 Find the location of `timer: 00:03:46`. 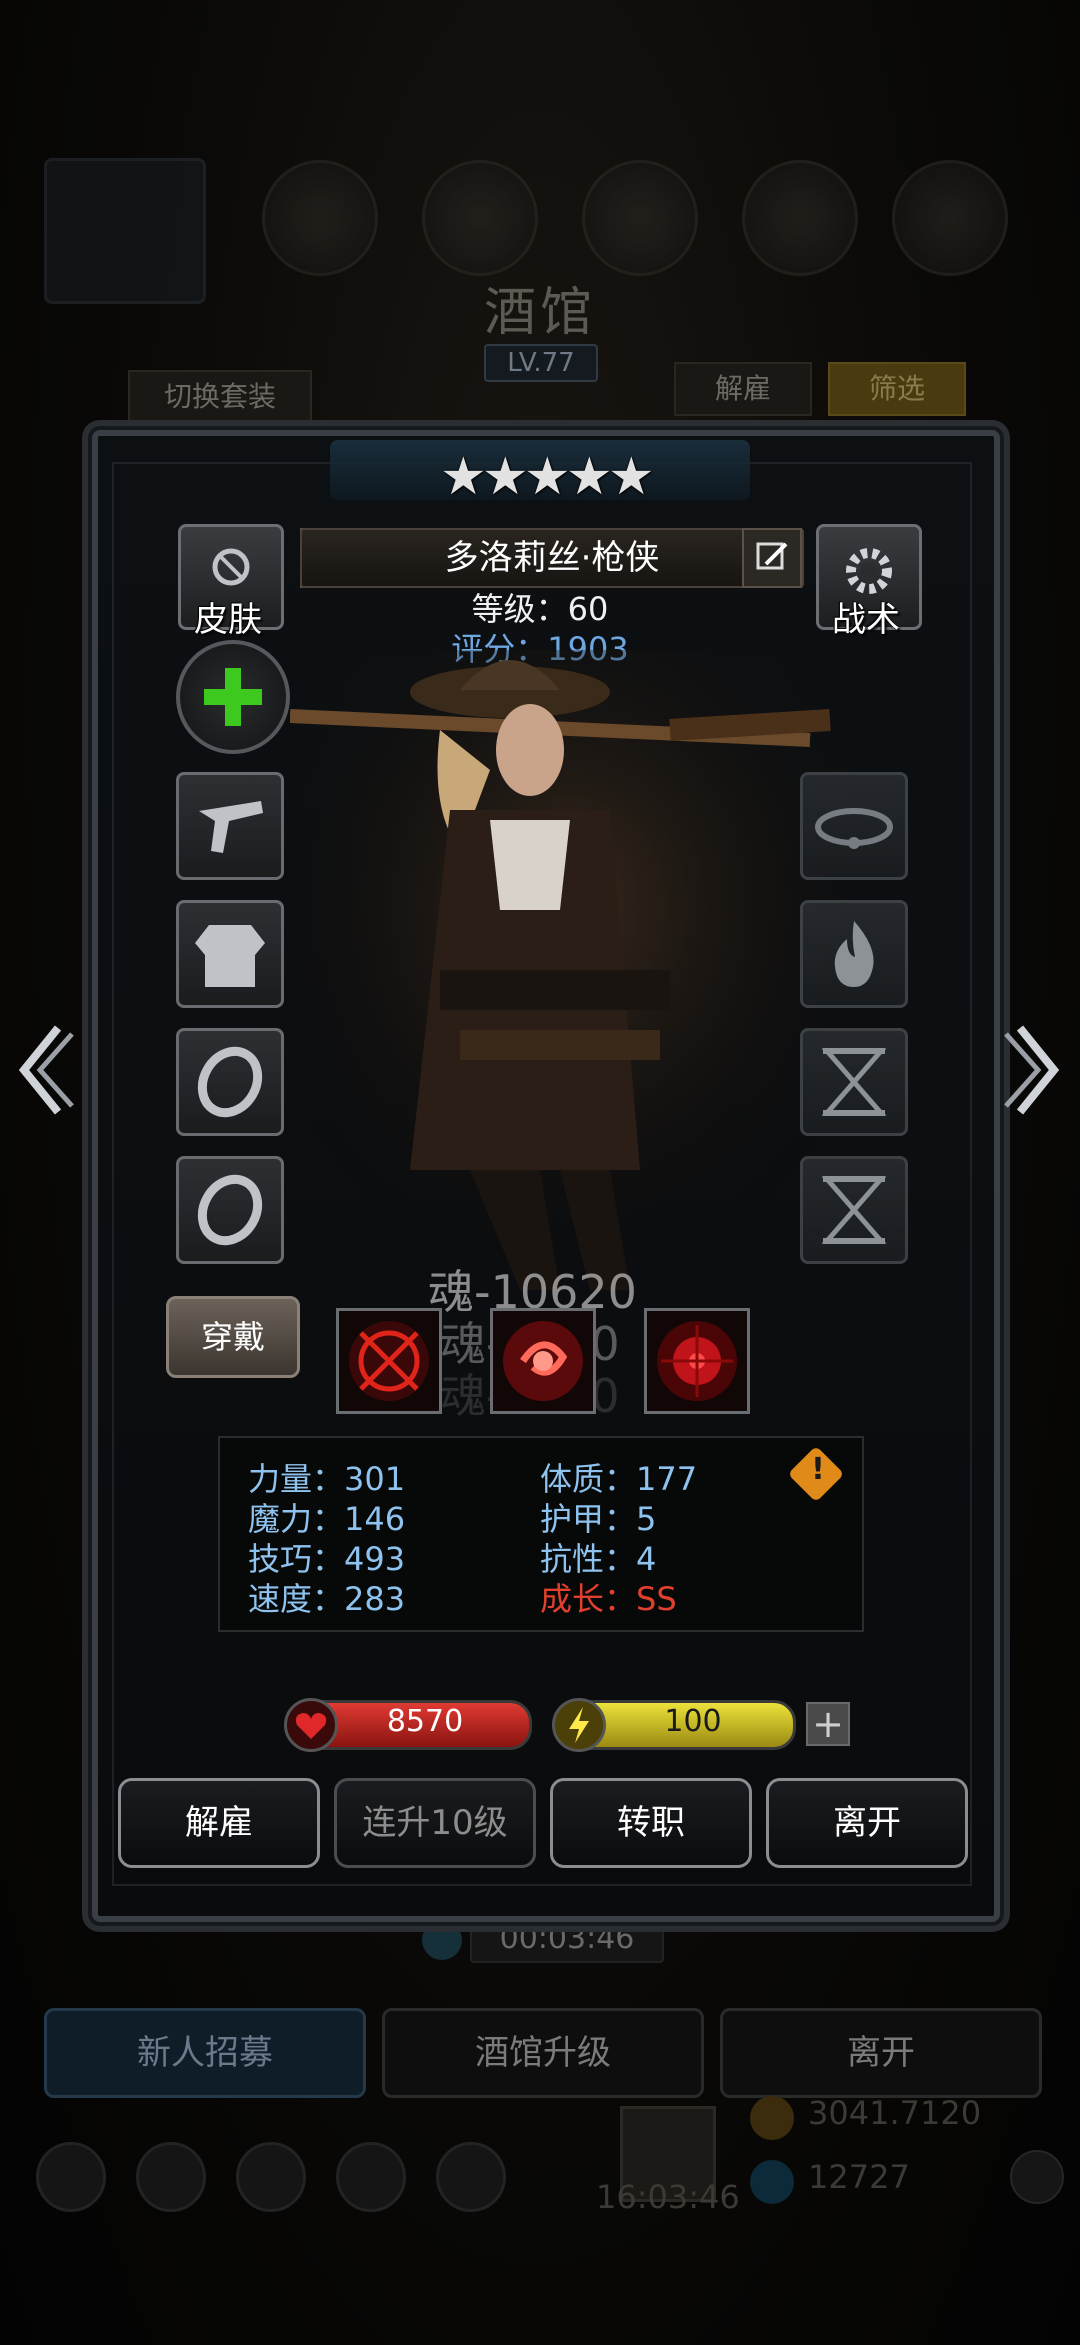

timer: 00:03:46 is located at coordinates (567, 1939).